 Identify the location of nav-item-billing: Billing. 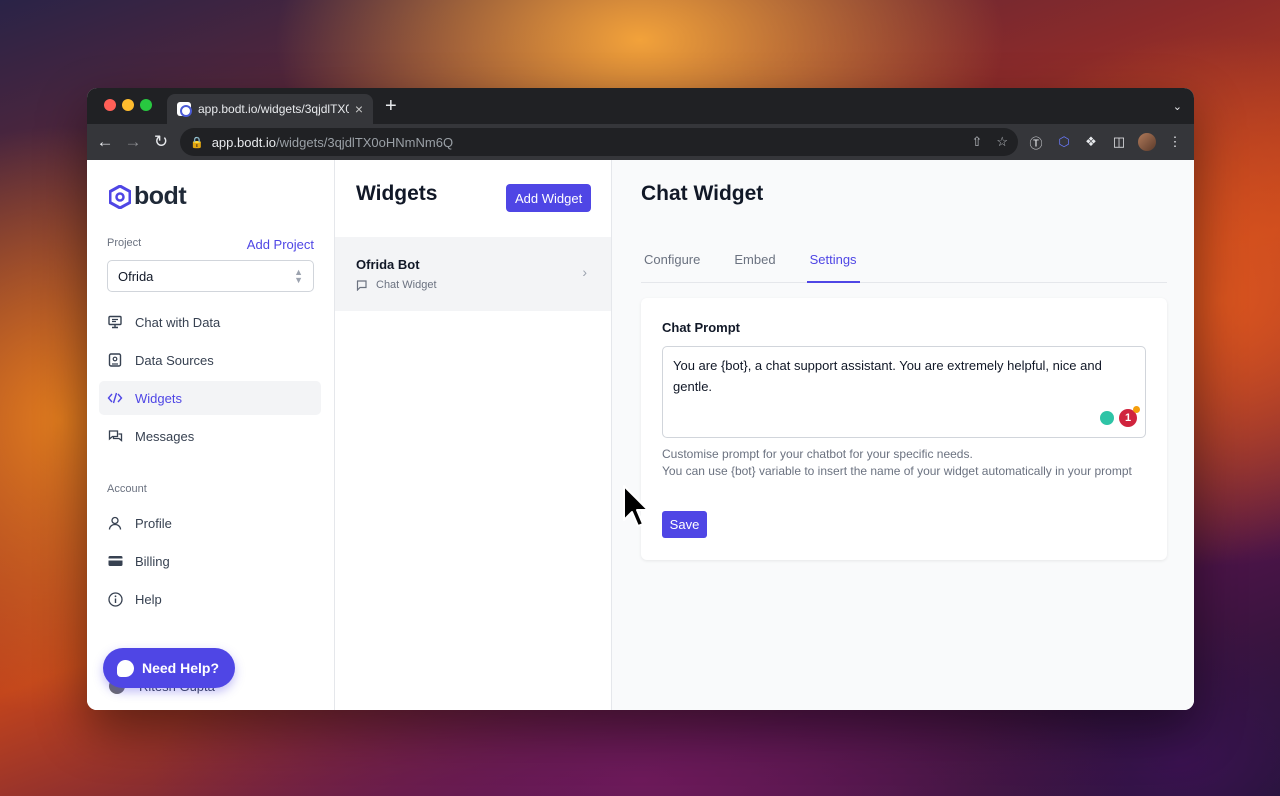
(210, 561).